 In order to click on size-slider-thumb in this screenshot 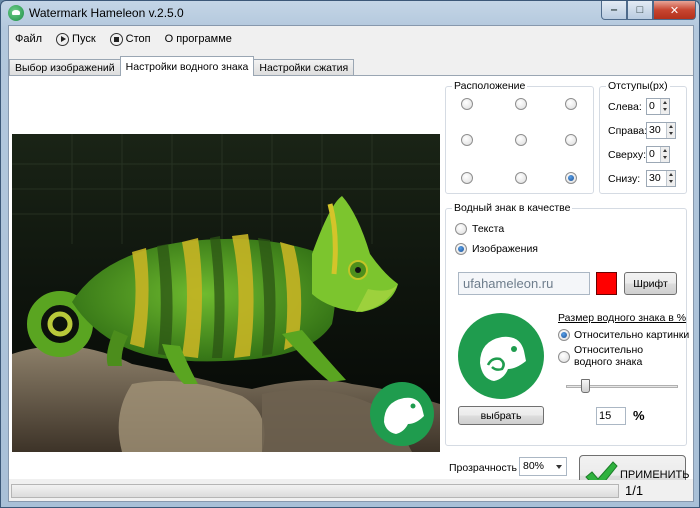, I will do `click(585, 386)`.